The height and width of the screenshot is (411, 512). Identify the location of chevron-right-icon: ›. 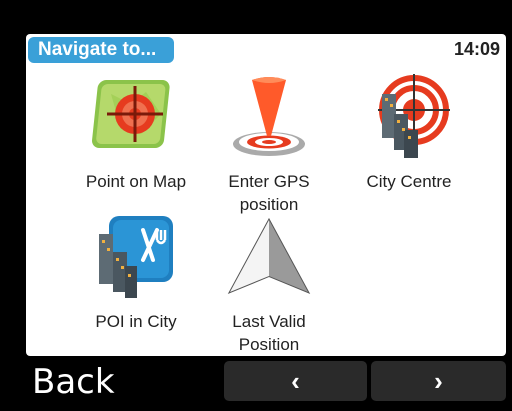
(438, 381).